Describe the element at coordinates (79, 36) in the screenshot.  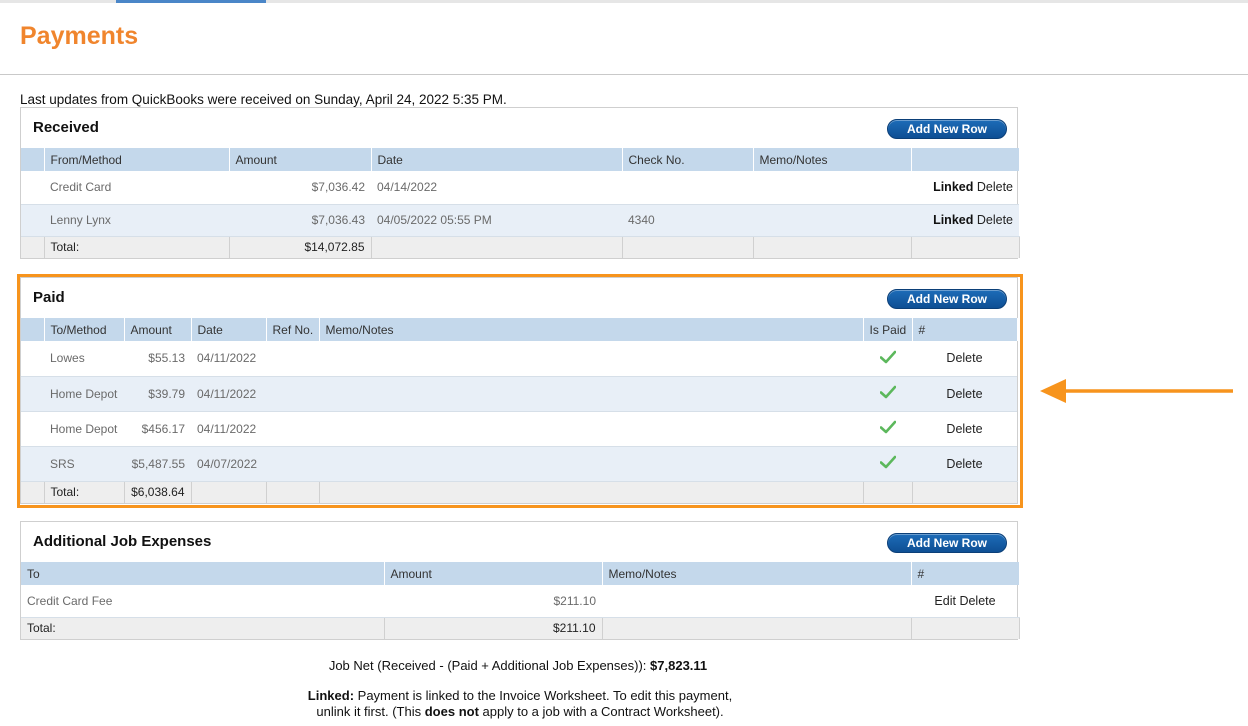
I see `page-title: Payments` at that location.